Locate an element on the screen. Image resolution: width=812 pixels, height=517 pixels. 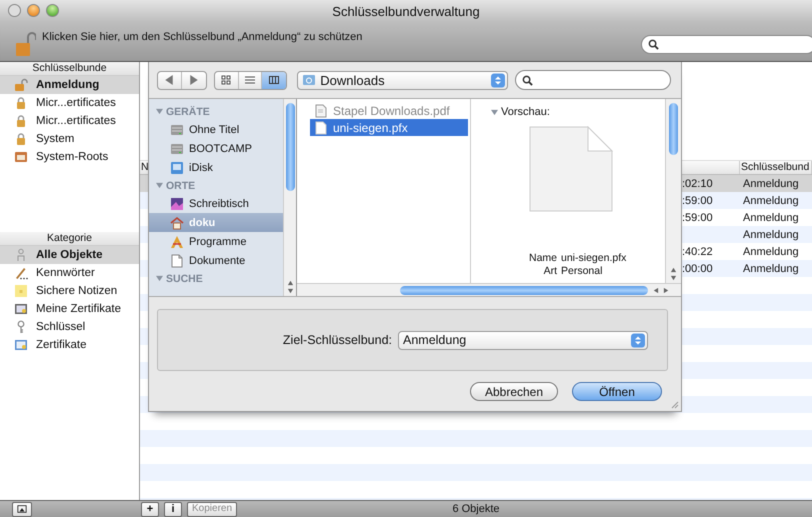
screen-icon is located at coordinates (22, 509).